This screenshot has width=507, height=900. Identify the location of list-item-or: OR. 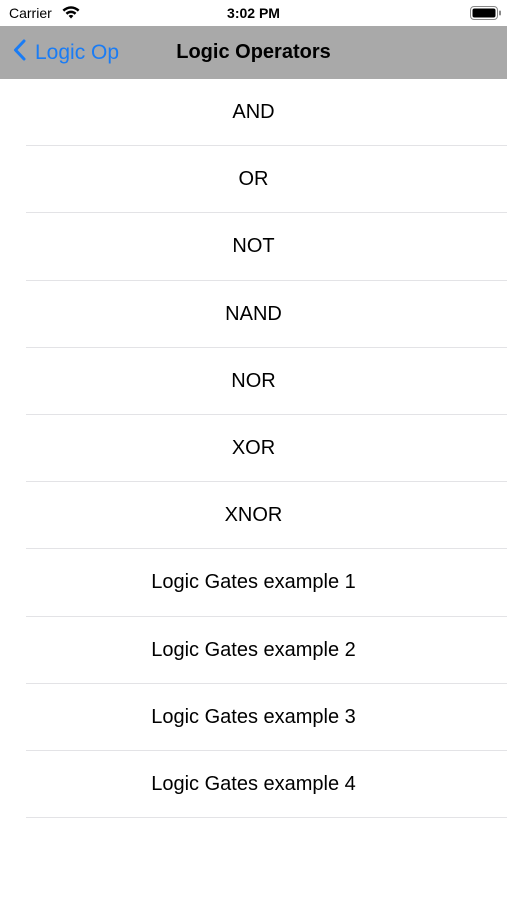
(253, 180).